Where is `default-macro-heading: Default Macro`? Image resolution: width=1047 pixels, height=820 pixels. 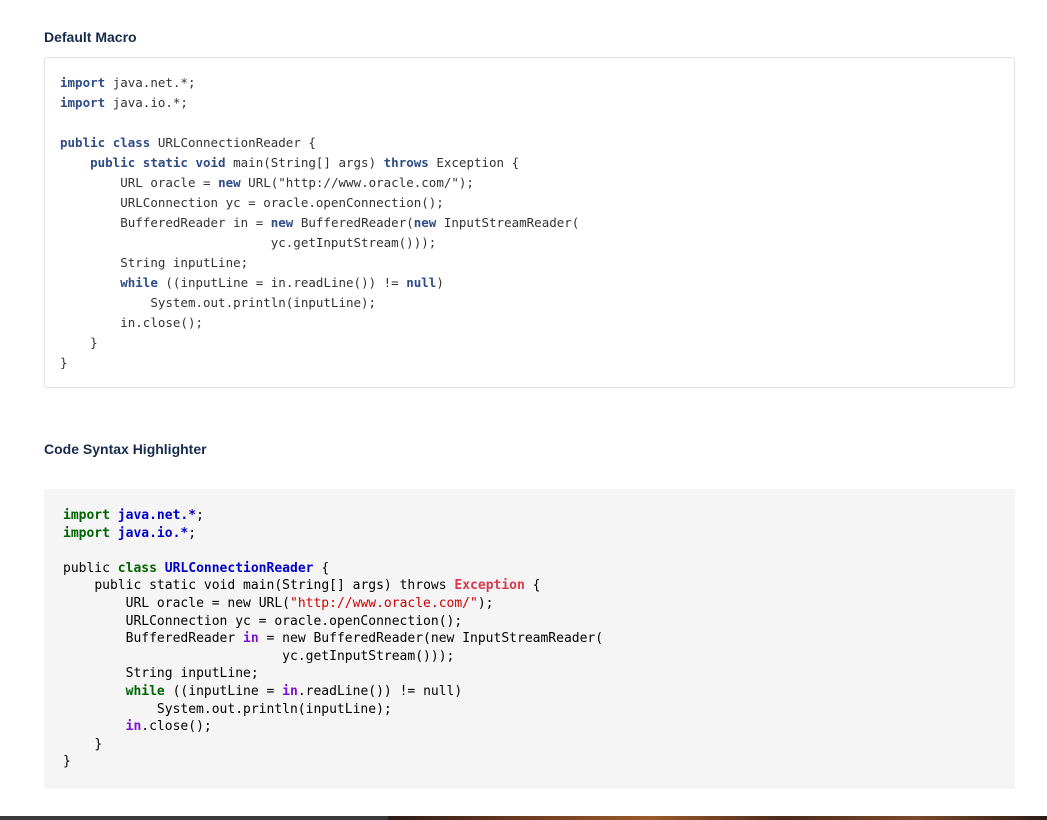 default-macro-heading: Default Macro is located at coordinates (90, 37).